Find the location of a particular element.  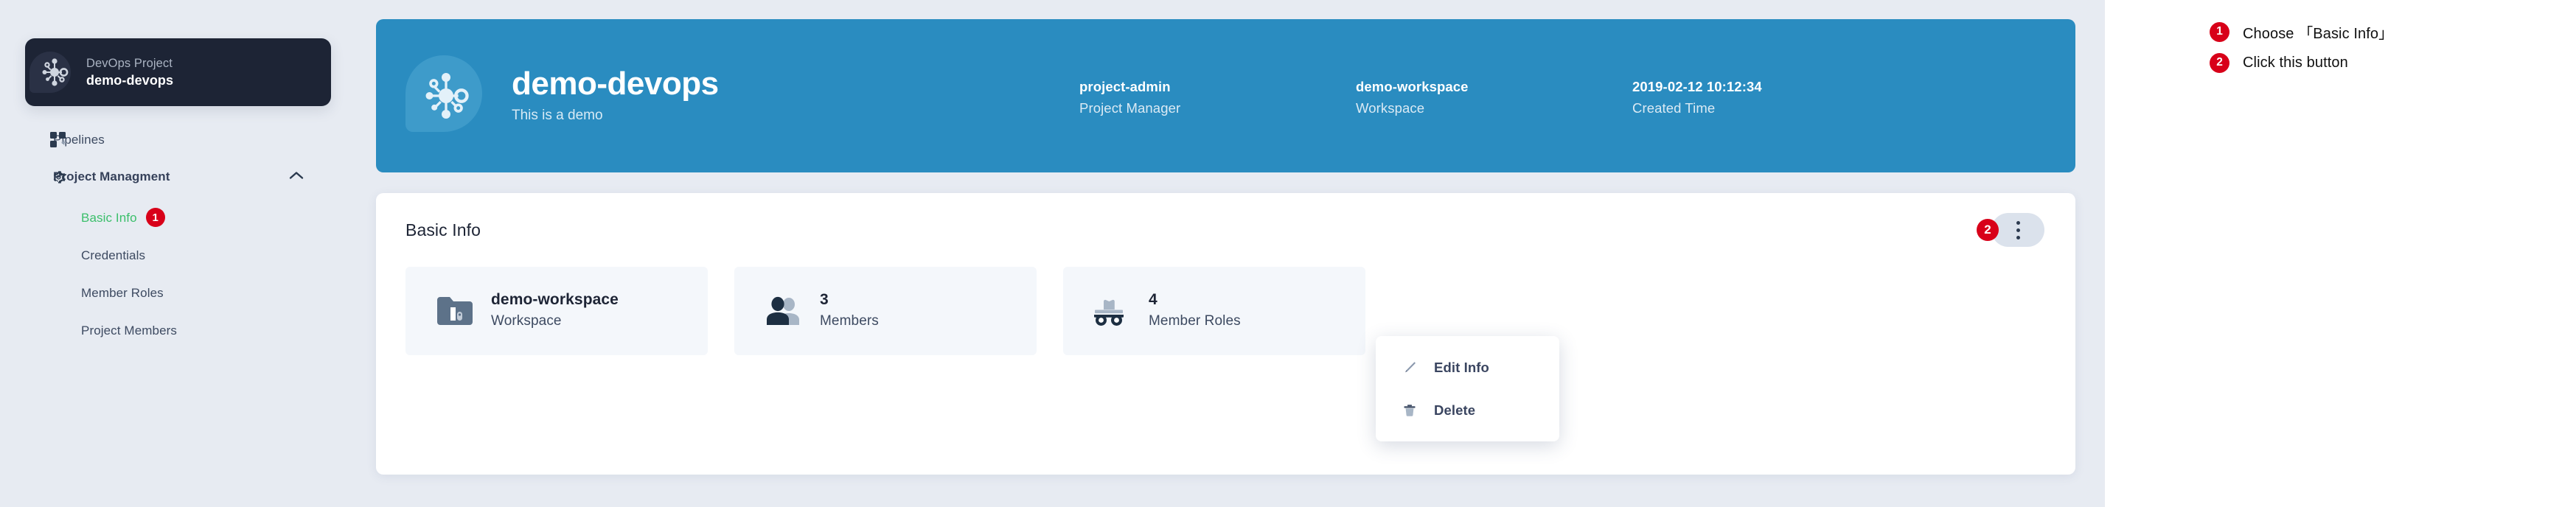

annotation-text: Choose 「Basic Info」 is located at coordinates (2319, 33).